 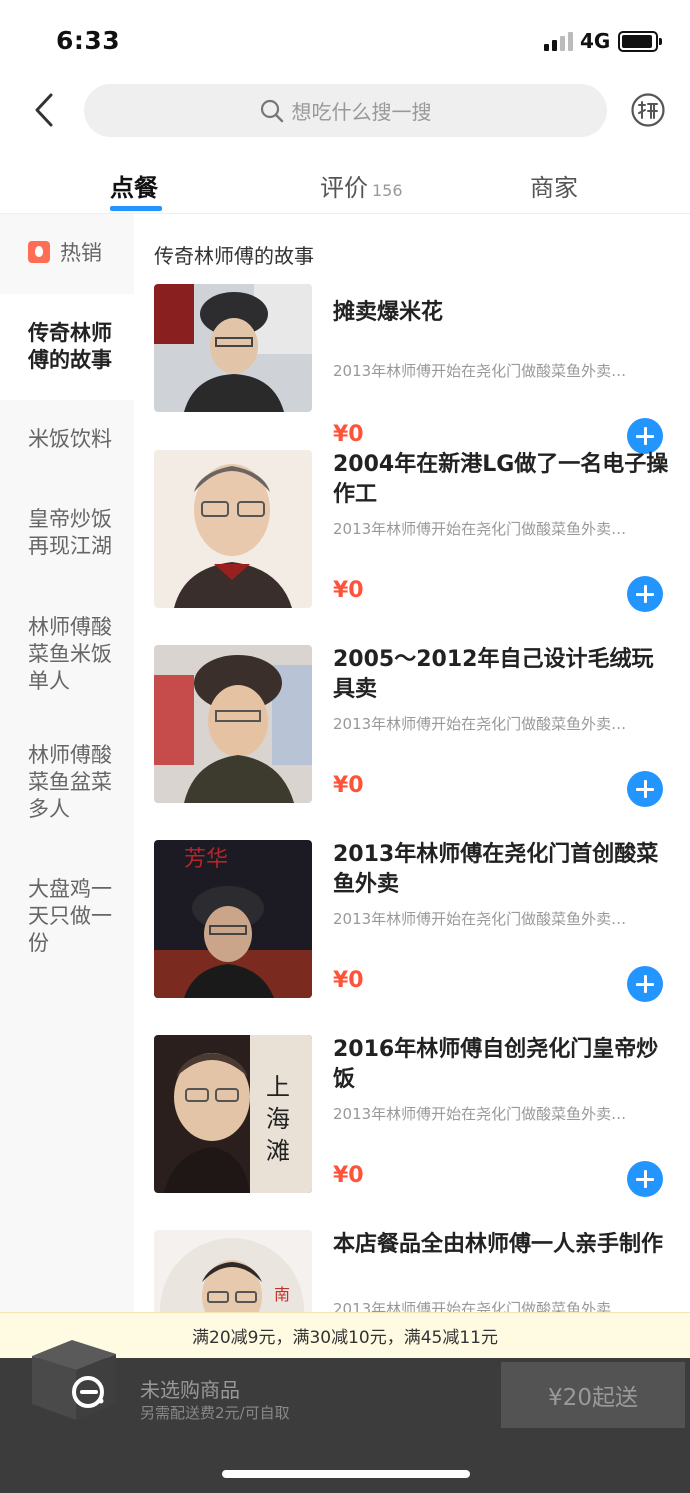 I want to click on sidebar-item-label: 米饭饮料, so click(x=70, y=439).